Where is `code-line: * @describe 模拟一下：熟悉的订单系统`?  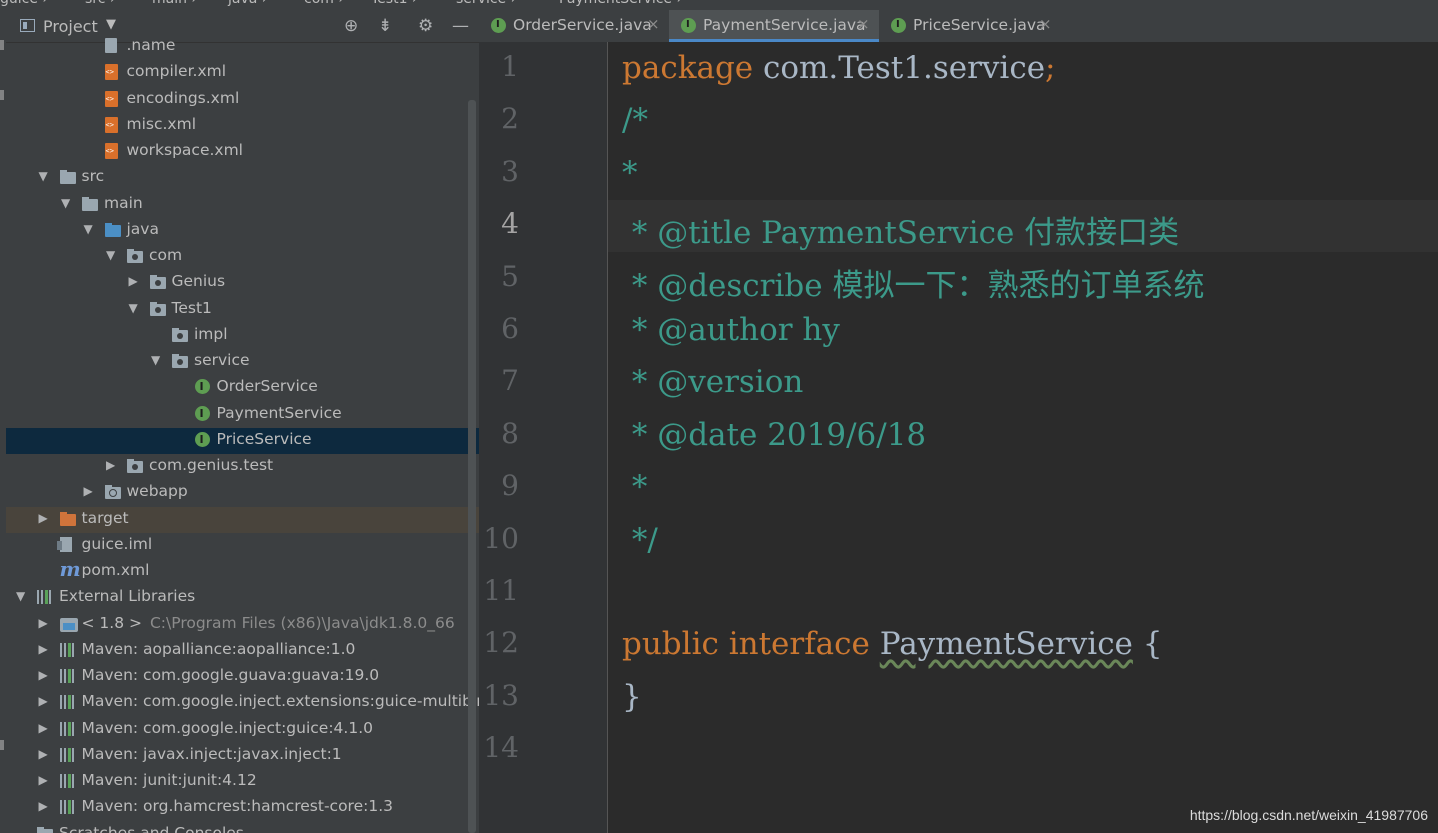
code-line: * @describe 模拟一下：熟悉的订单系统 is located at coordinates (913, 282).